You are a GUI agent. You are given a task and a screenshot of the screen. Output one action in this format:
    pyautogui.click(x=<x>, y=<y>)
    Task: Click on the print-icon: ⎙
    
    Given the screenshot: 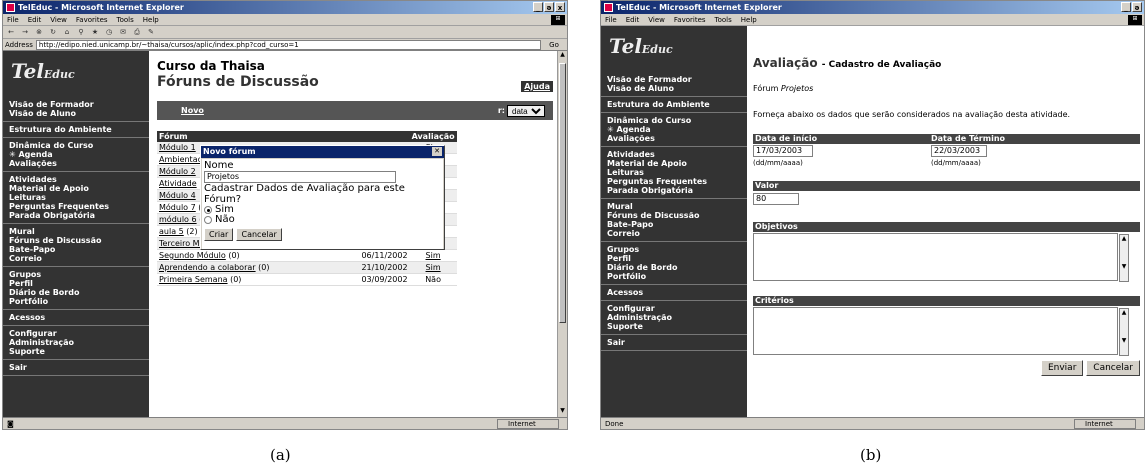 What is the action you would take?
    pyautogui.click(x=137, y=32)
    